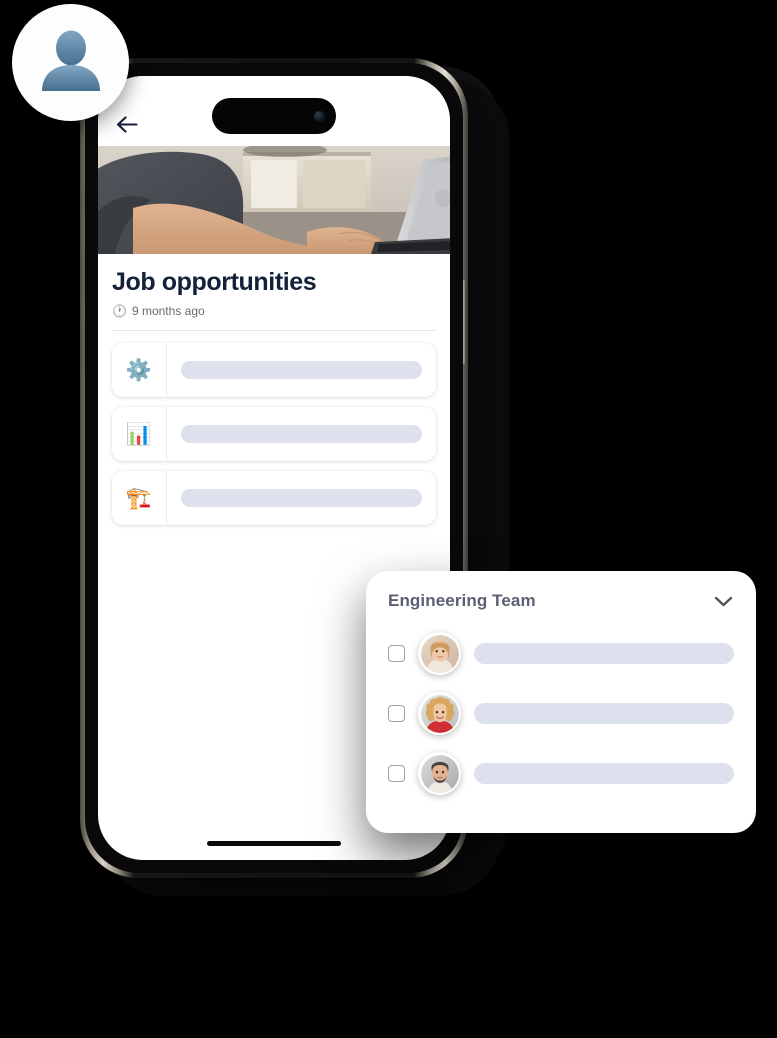 The image size is (777, 1038). What do you see at coordinates (274, 116) in the screenshot?
I see `dynamic-island` at bounding box center [274, 116].